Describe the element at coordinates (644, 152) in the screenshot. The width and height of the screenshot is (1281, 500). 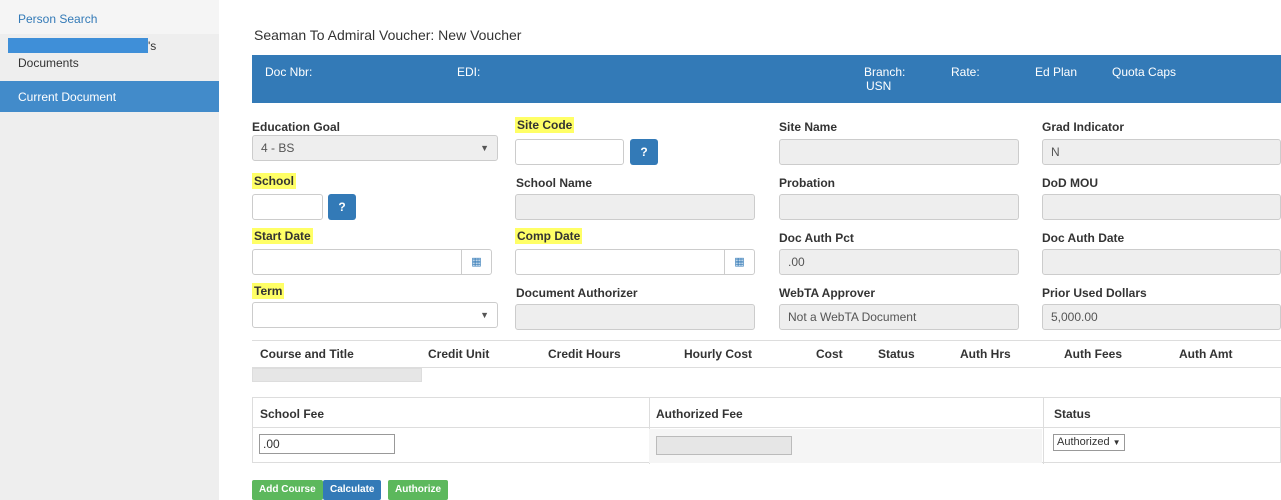
I see `site-code-help-button: ?` at that location.